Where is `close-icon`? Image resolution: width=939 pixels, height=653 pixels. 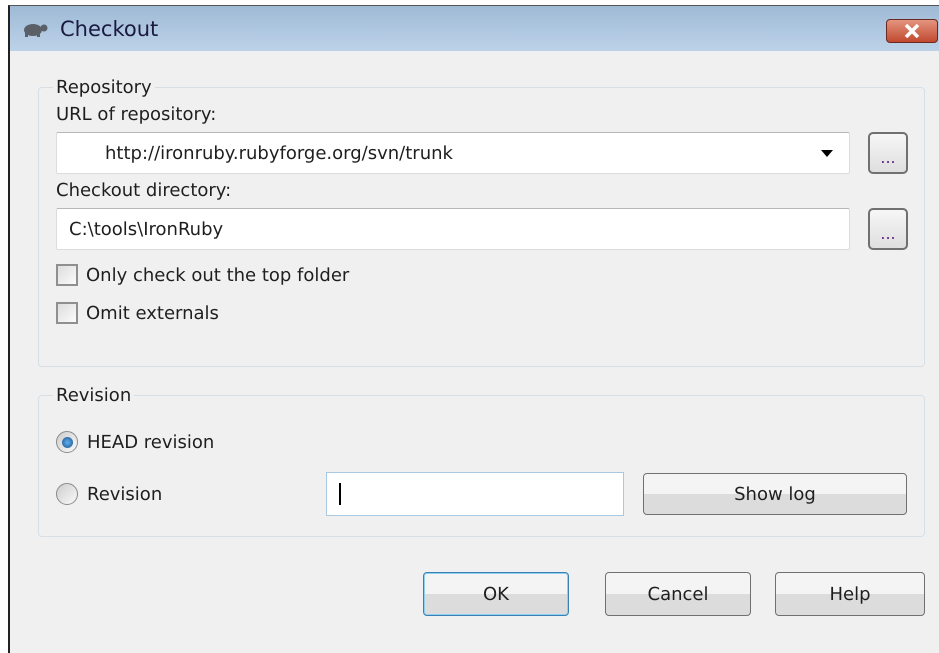
close-icon is located at coordinates (912, 31).